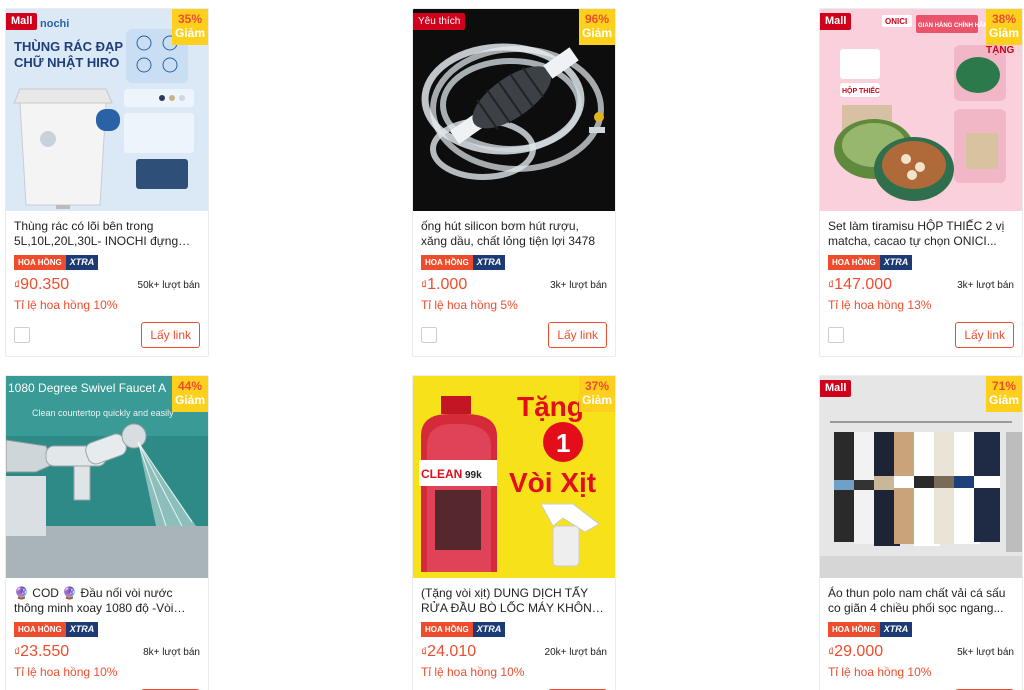 The width and height of the screenshot is (1024, 690). What do you see at coordinates (68, 46) in the screenshot?
I see `svg-text: THÙNG RÁC ĐẠP` at bounding box center [68, 46].